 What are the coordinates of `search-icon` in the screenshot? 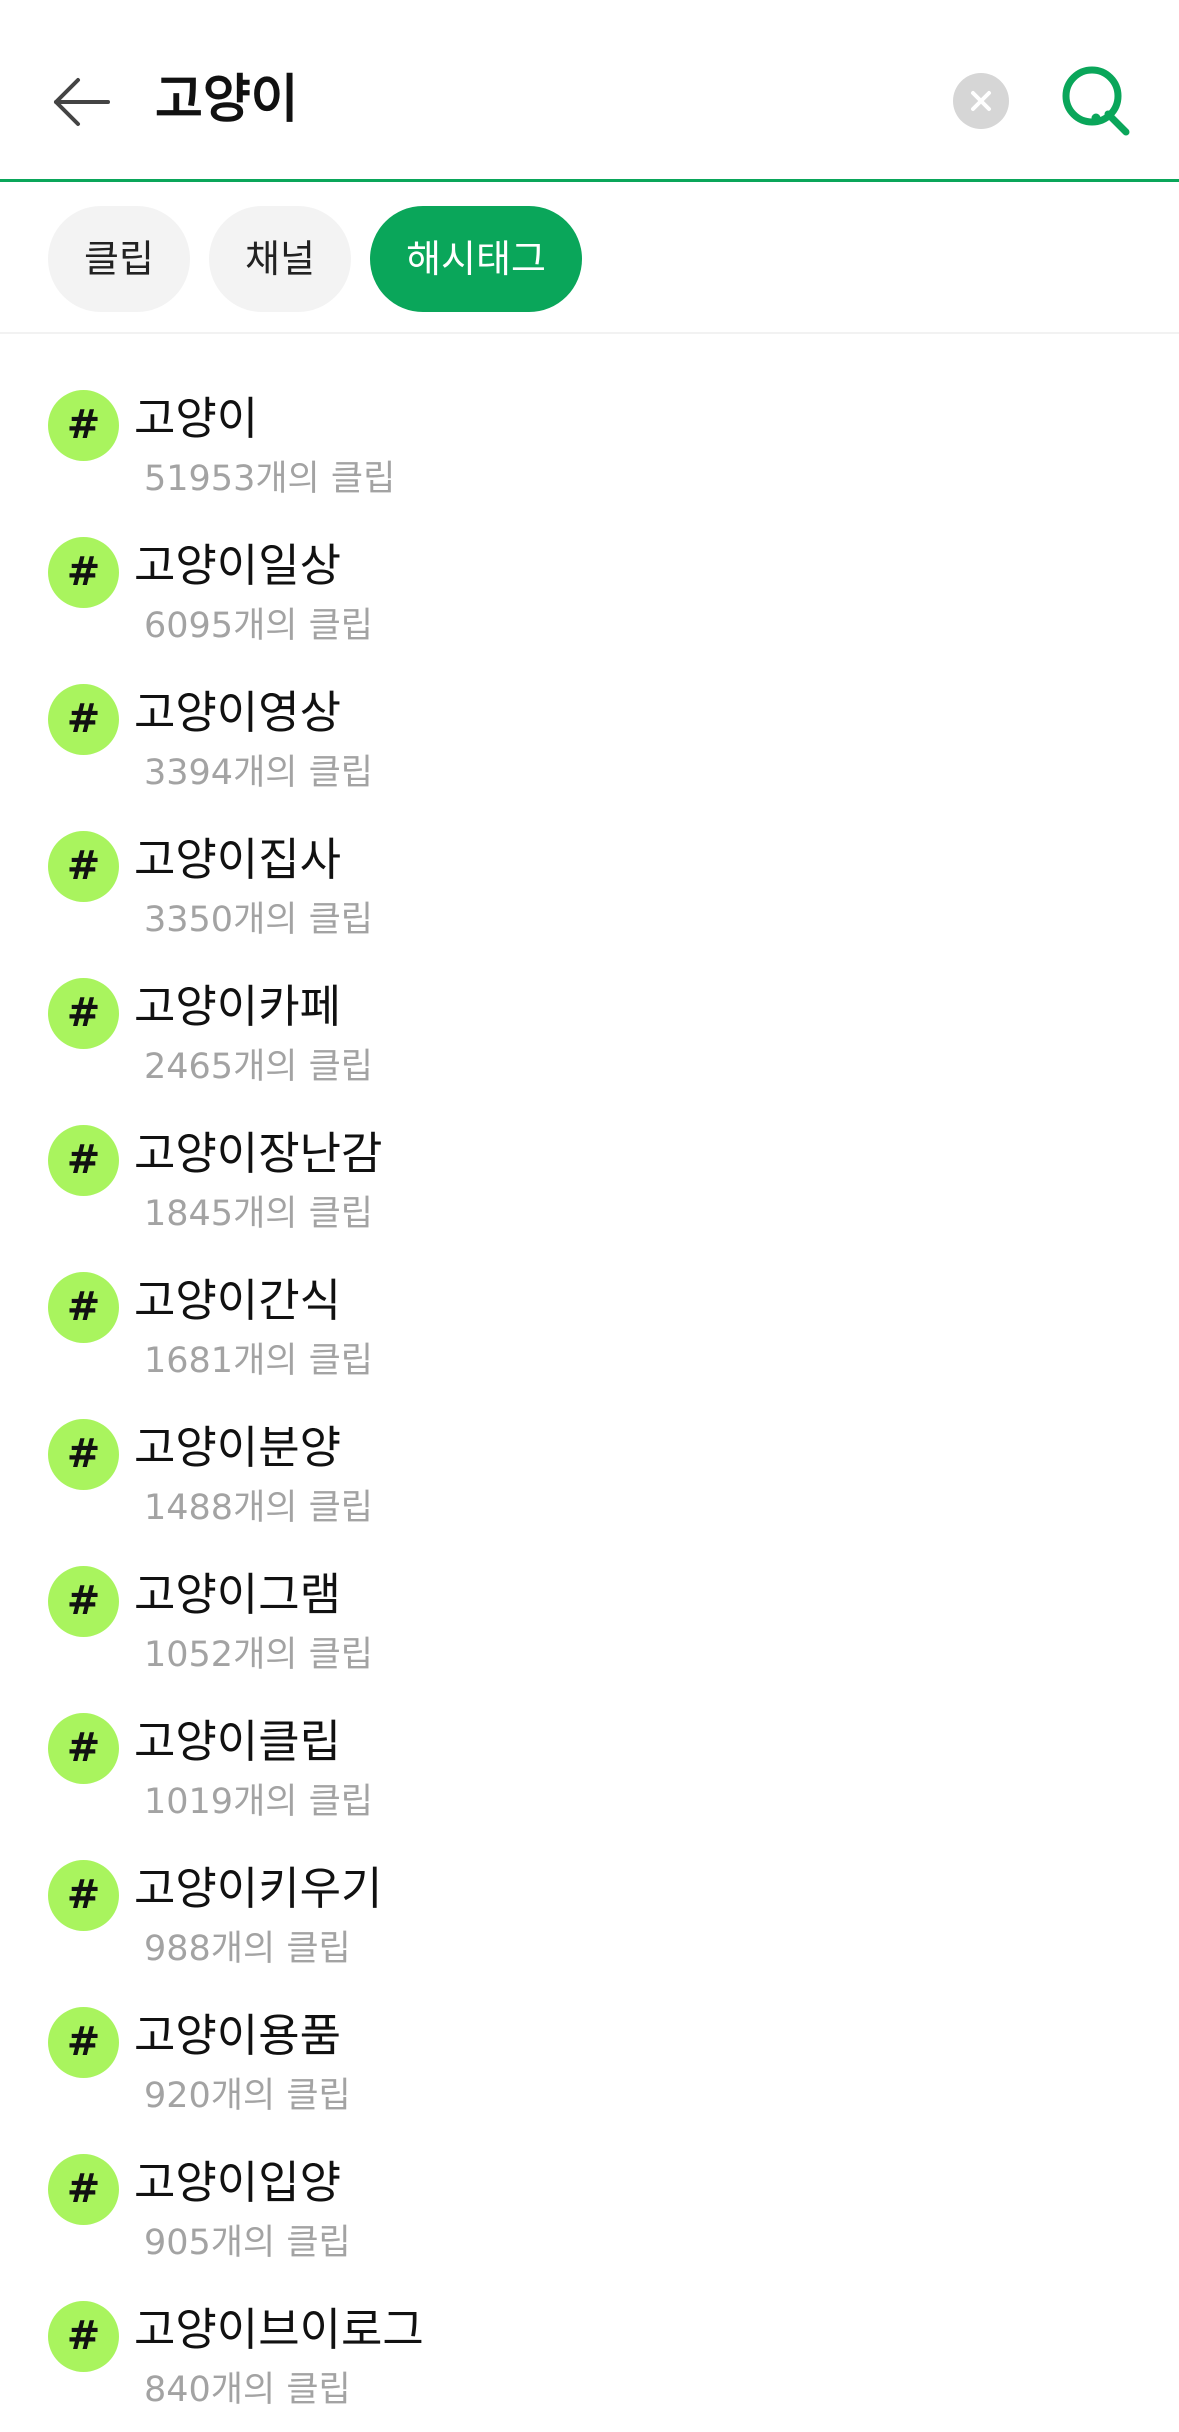 It's located at (1096, 101).